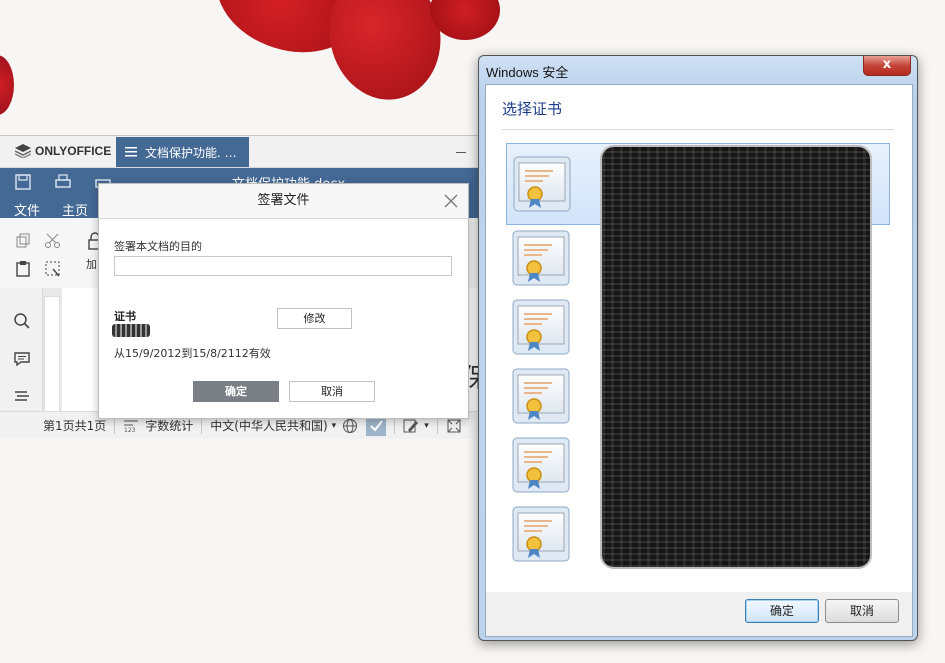 The image size is (945, 663). Describe the element at coordinates (698, 129) in the screenshot. I see `divider` at that location.